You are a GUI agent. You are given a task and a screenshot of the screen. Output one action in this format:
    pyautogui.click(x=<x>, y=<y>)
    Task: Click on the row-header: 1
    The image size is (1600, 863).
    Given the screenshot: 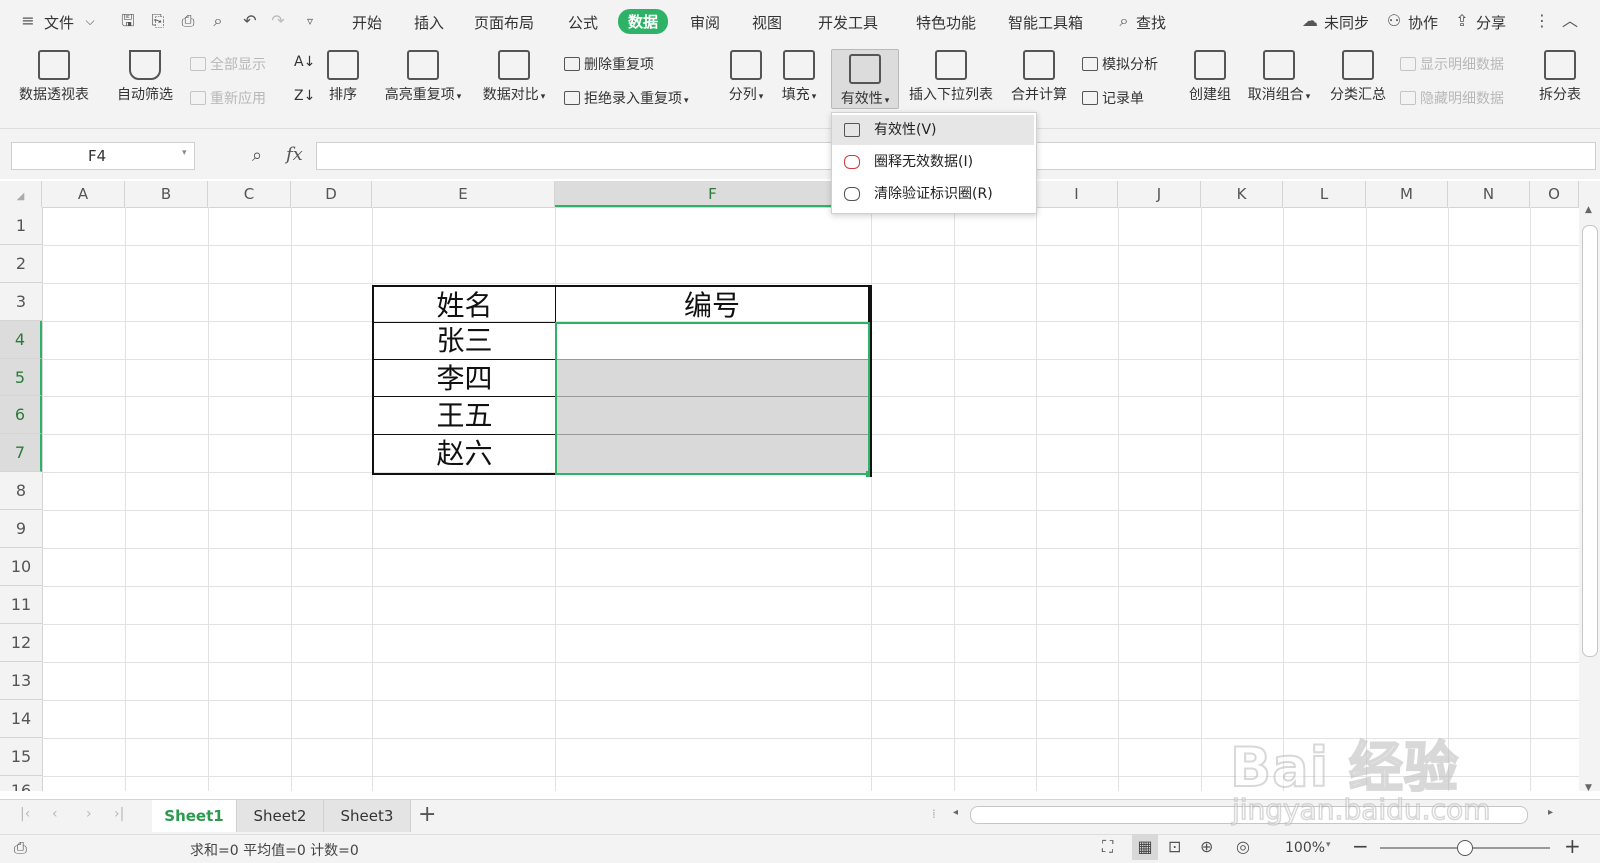 What is the action you would take?
    pyautogui.click(x=21, y=226)
    